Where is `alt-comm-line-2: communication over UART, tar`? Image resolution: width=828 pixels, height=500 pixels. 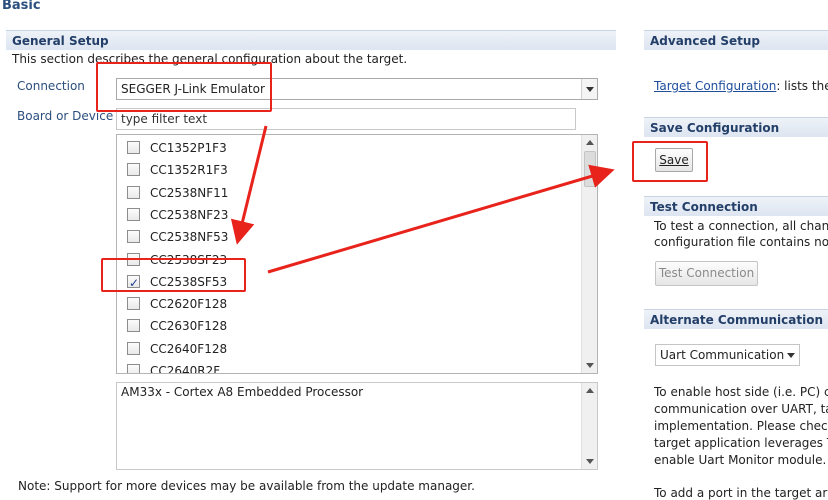 alt-comm-line-2: communication over UART, tar is located at coordinates (741, 409).